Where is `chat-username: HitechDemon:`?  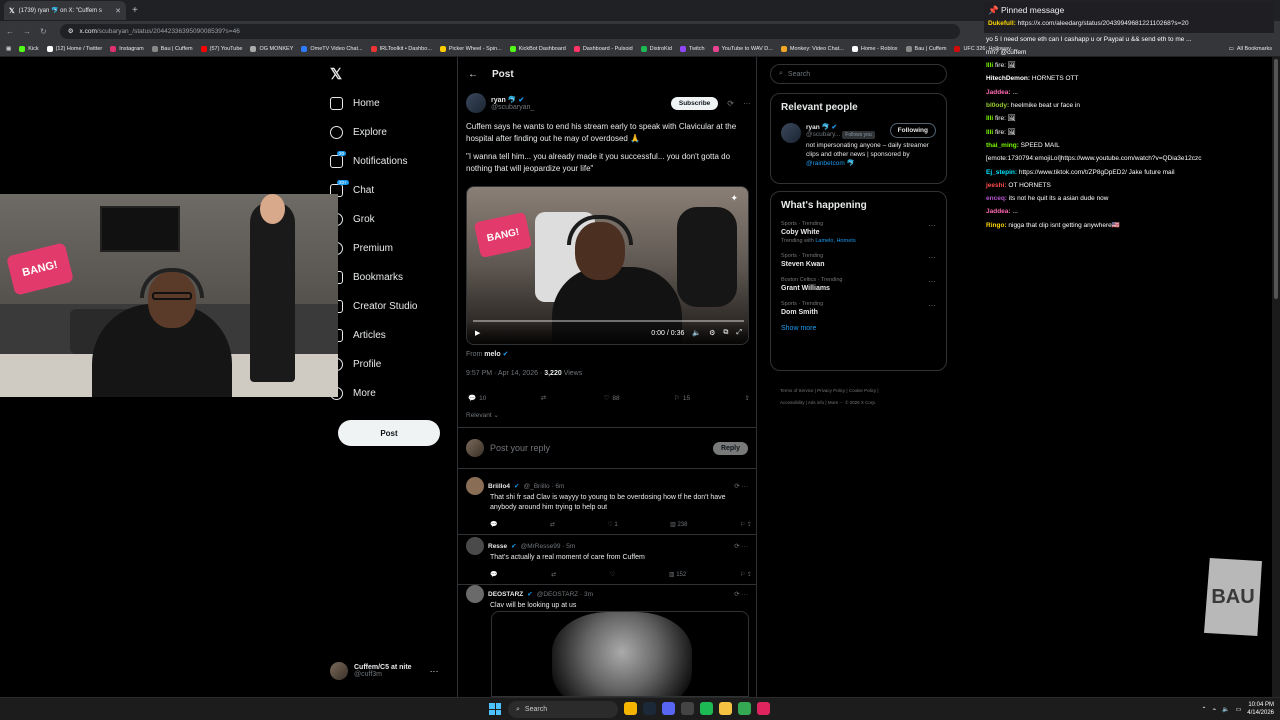
chat-username: HitechDemon: is located at coordinates (1008, 78).